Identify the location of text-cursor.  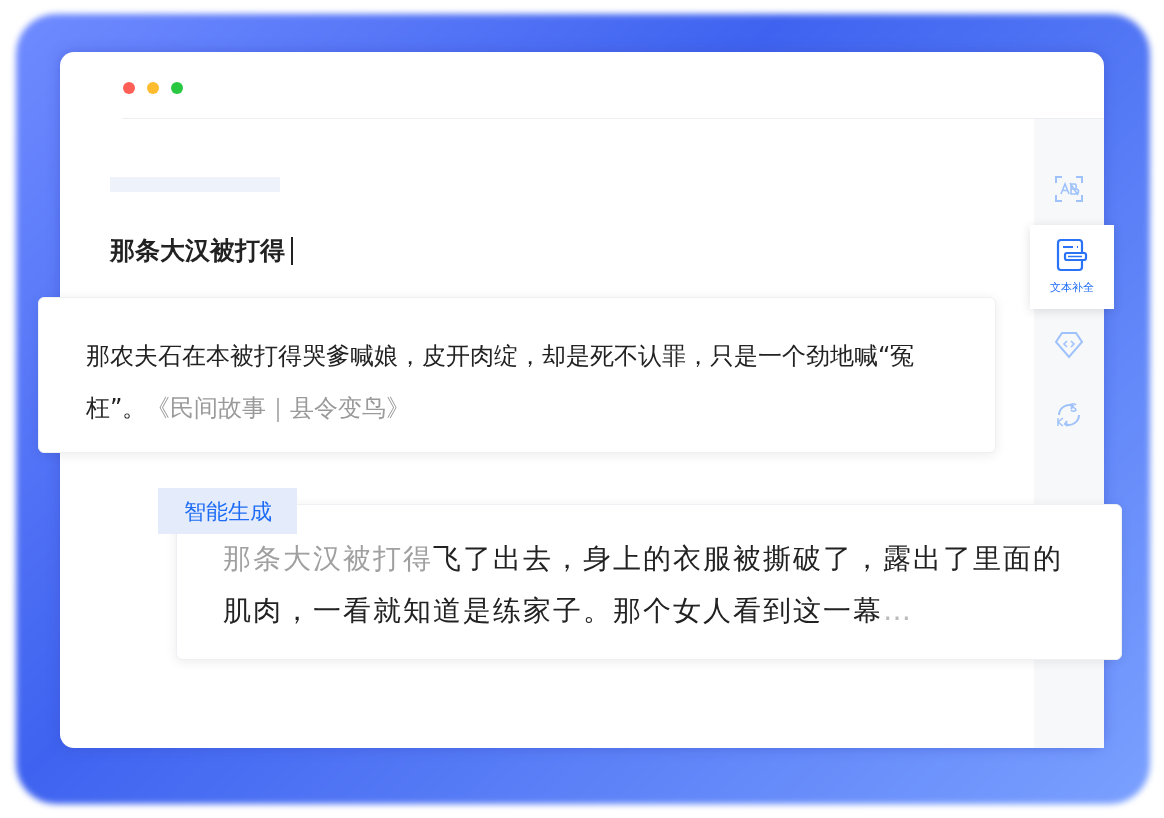
(292, 250).